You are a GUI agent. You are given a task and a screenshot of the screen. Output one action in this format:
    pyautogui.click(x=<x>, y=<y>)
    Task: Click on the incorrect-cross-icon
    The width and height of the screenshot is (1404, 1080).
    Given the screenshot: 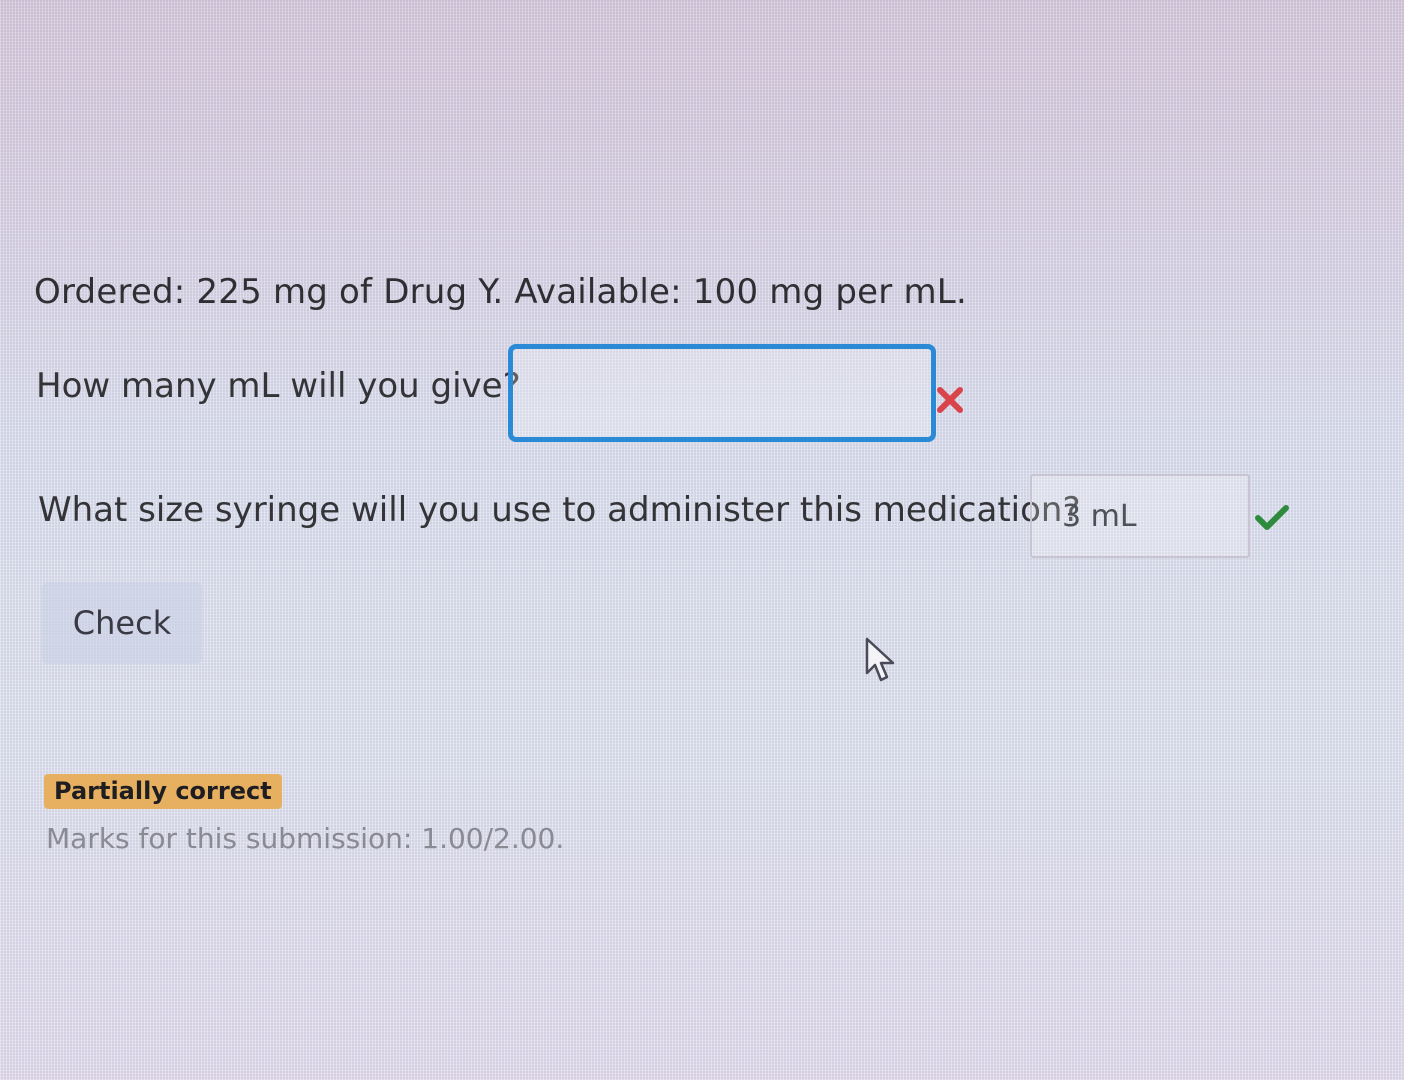 What is the action you would take?
    pyautogui.click(x=950, y=400)
    